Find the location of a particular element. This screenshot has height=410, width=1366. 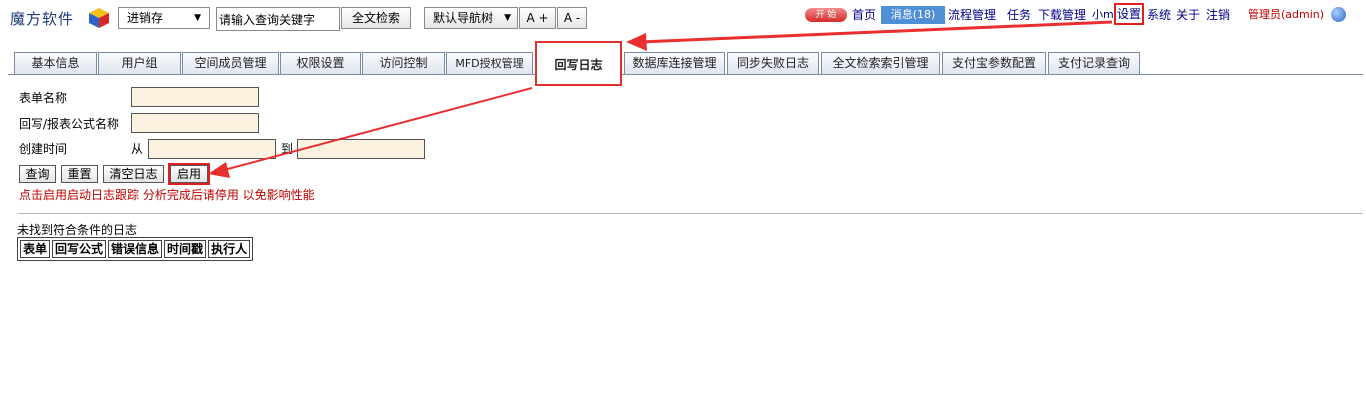

navtree-select: 默认导航树 ▼ is located at coordinates (471, 18).